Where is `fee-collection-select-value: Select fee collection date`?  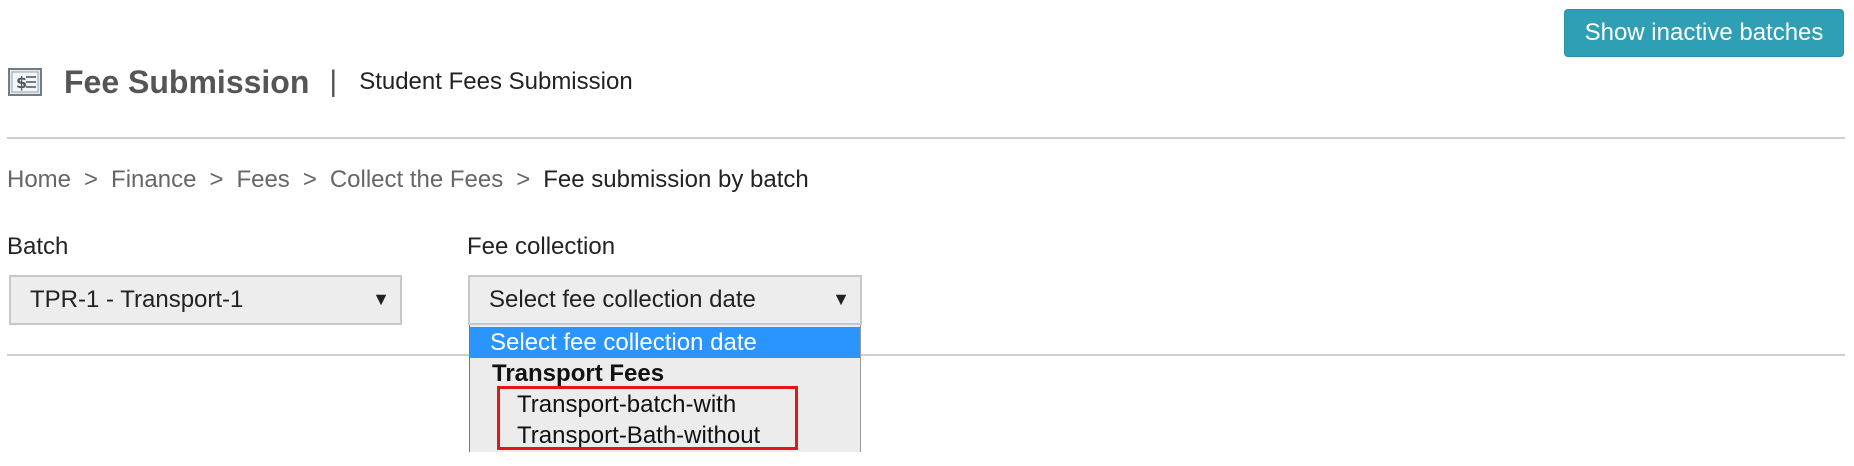
fee-collection-select-value: Select fee collection date is located at coordinates (622, 299).